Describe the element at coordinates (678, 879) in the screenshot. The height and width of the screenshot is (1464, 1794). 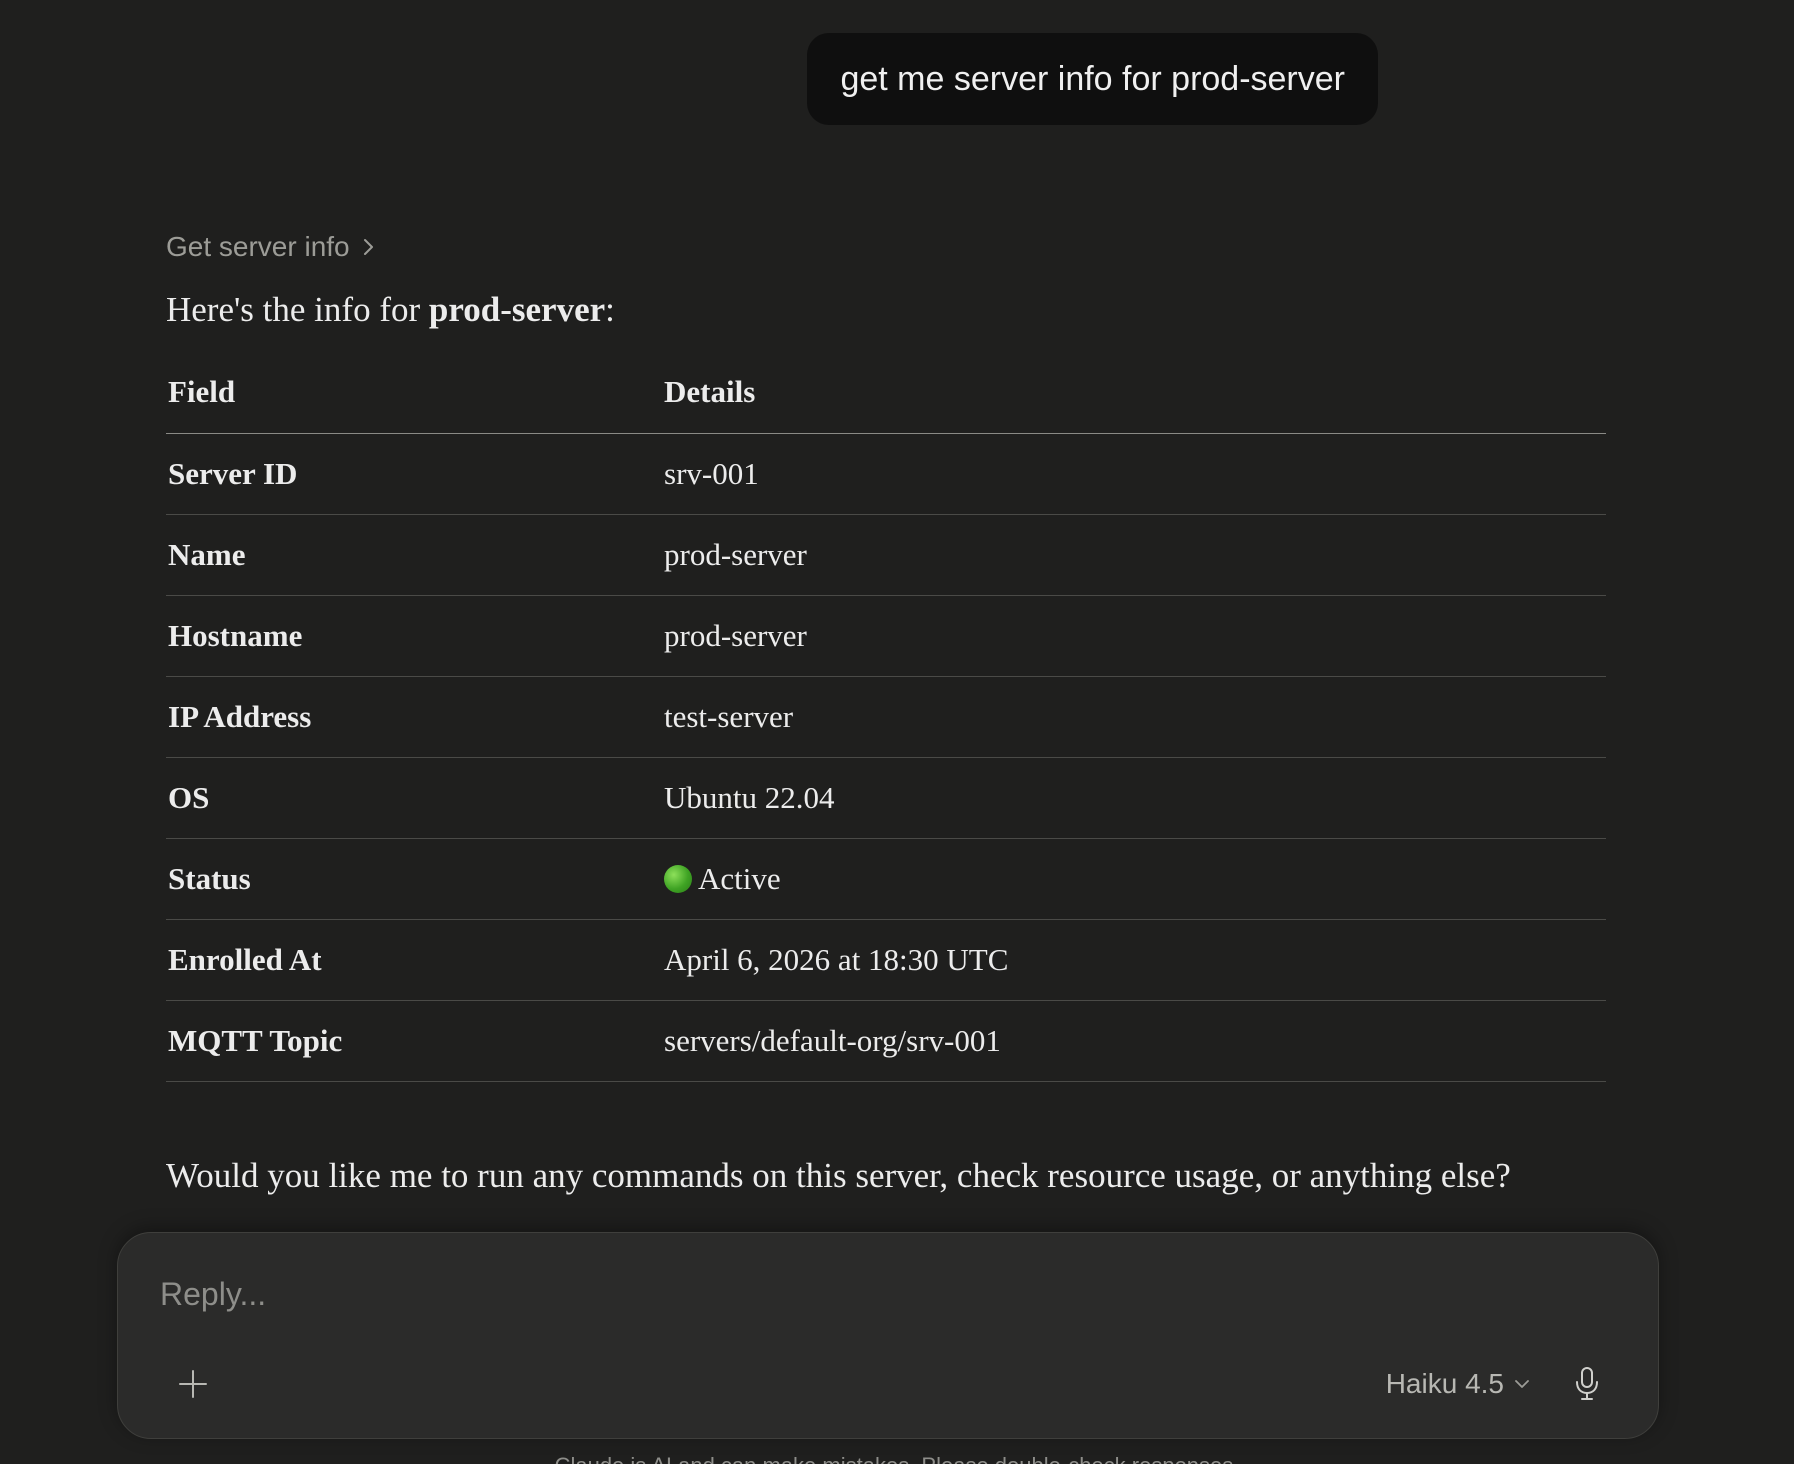
I see `green-circle-icon` at that location.